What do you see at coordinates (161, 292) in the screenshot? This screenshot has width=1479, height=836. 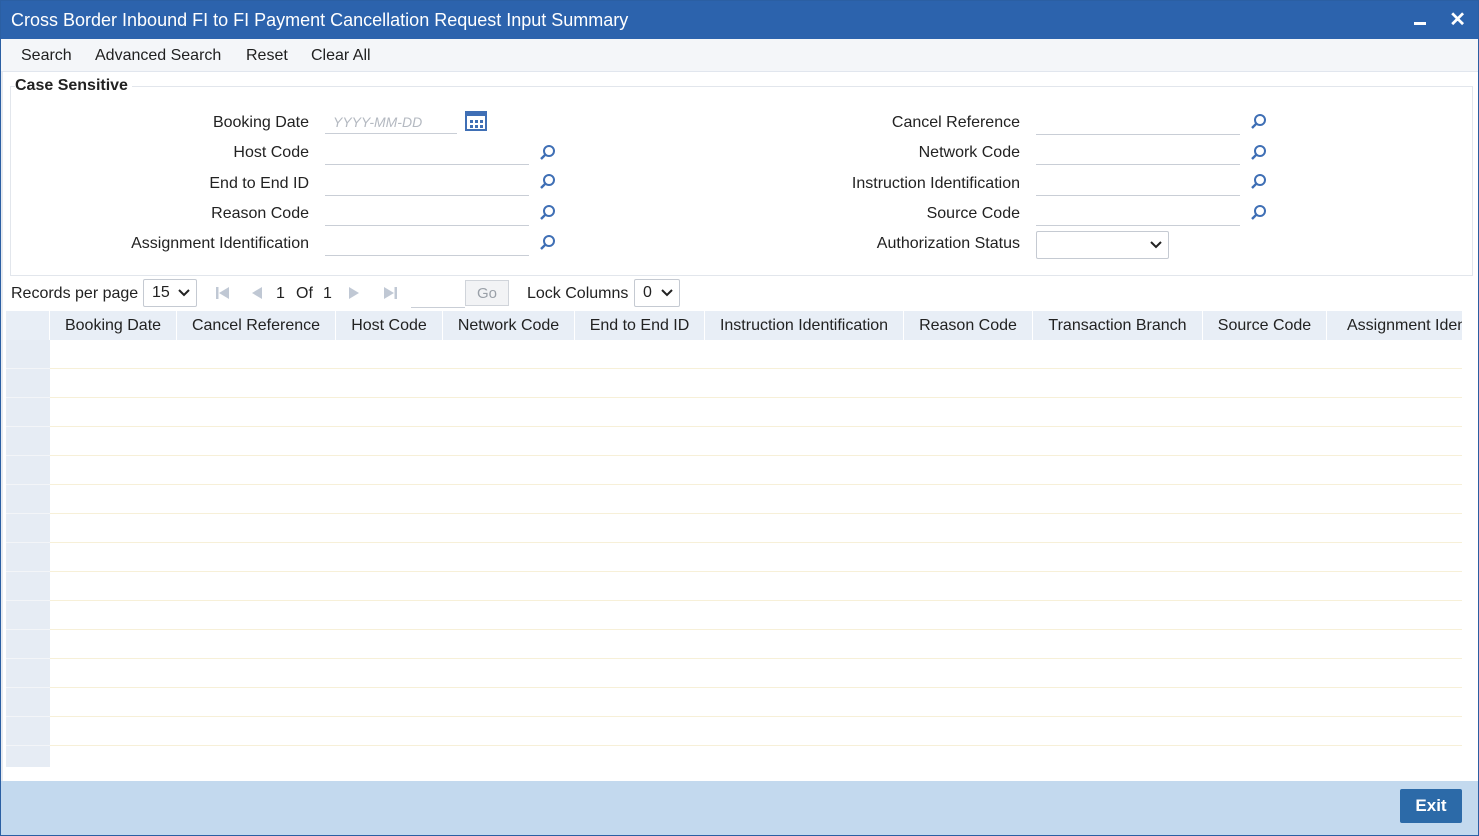 I see `records-per-page-value: 15` at bounding box center [161, 292].